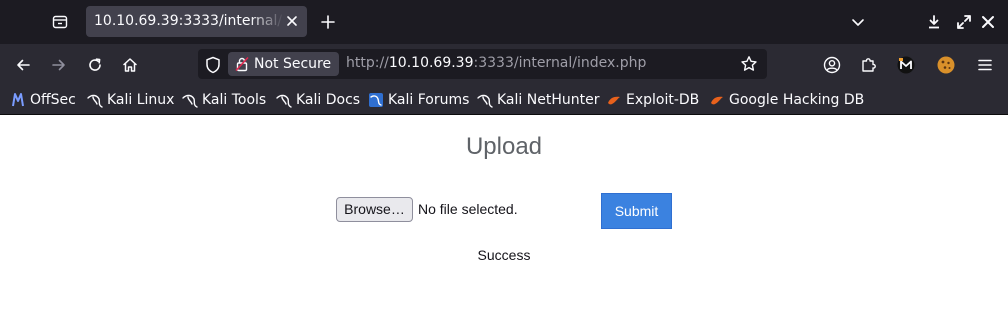 The width and height of the screenshot is (1008, 335). Describe the element at coordinates (213, 65) in the screenshot. I see `shield-icon` at that location.